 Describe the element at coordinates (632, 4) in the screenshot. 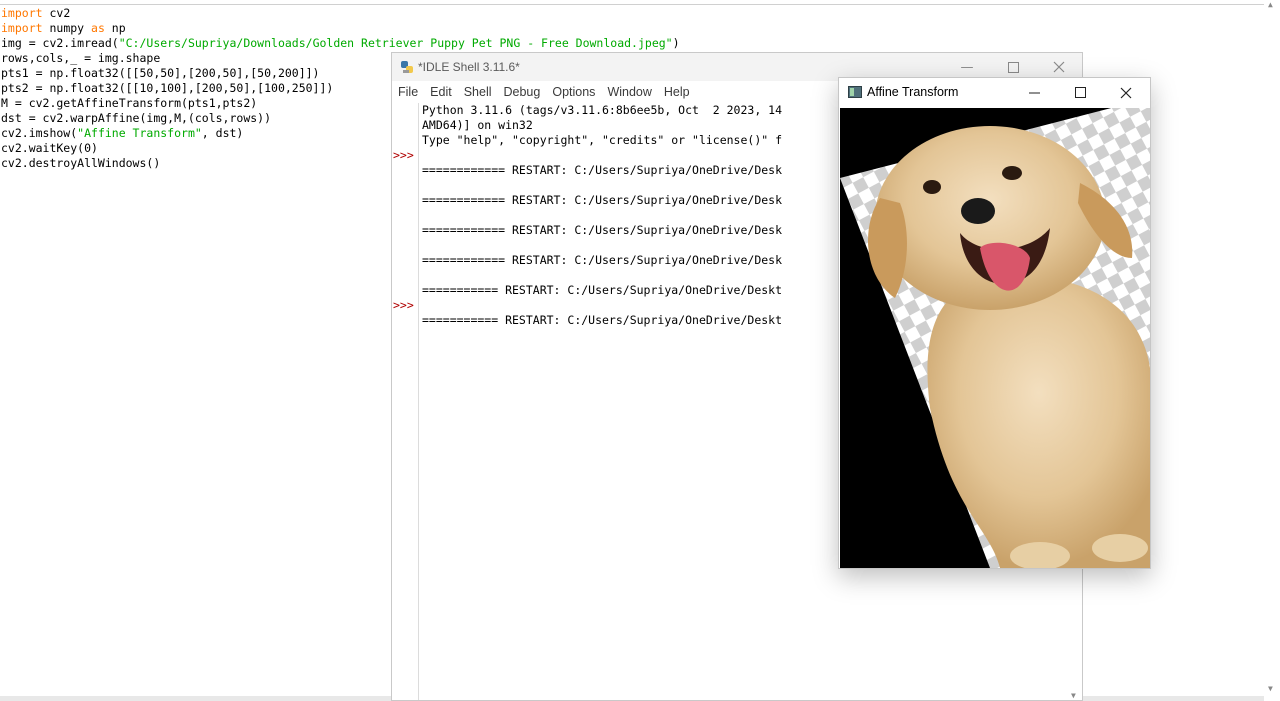

I see `editor-top-divider` at that location.